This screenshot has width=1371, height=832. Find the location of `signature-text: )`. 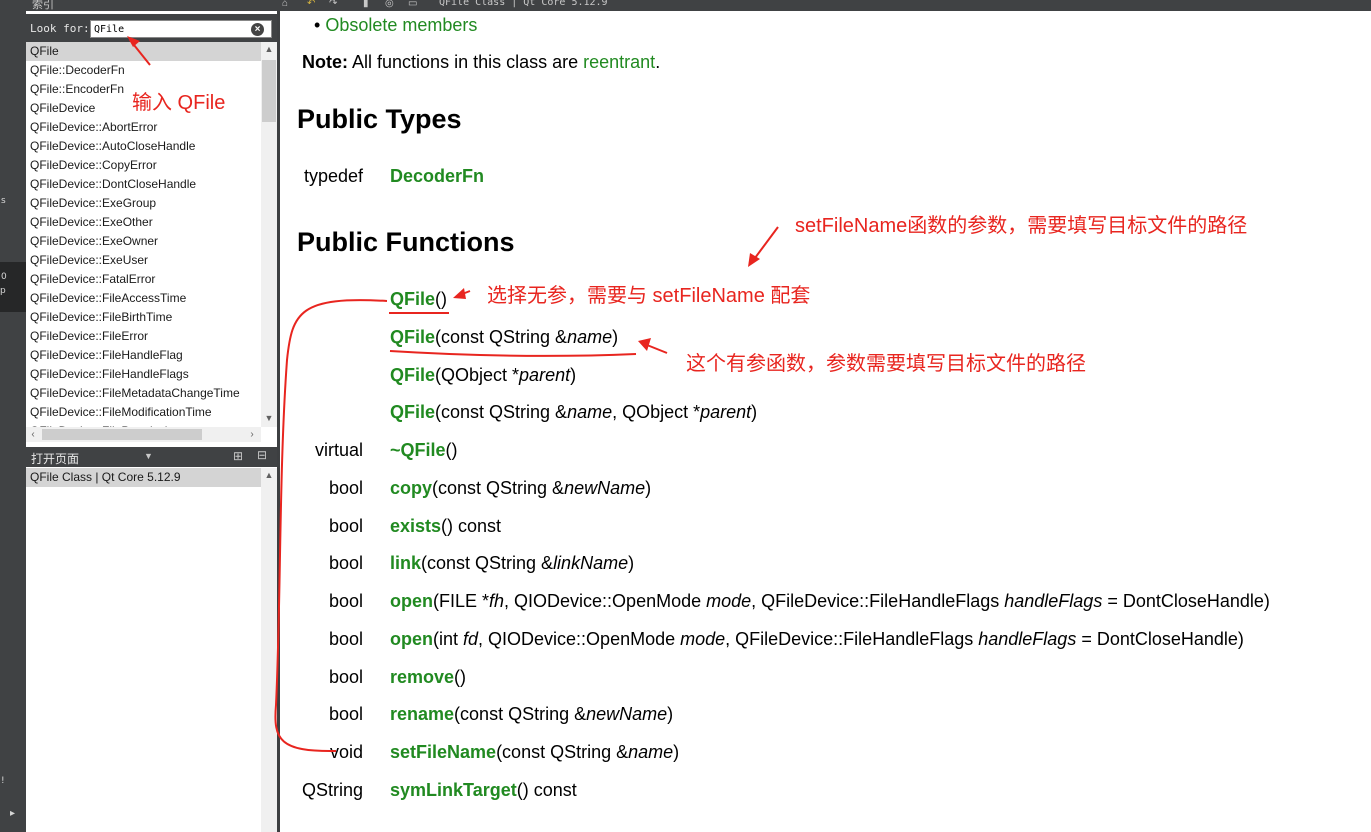

signature-text: ) is located at coordinates (573, 375).